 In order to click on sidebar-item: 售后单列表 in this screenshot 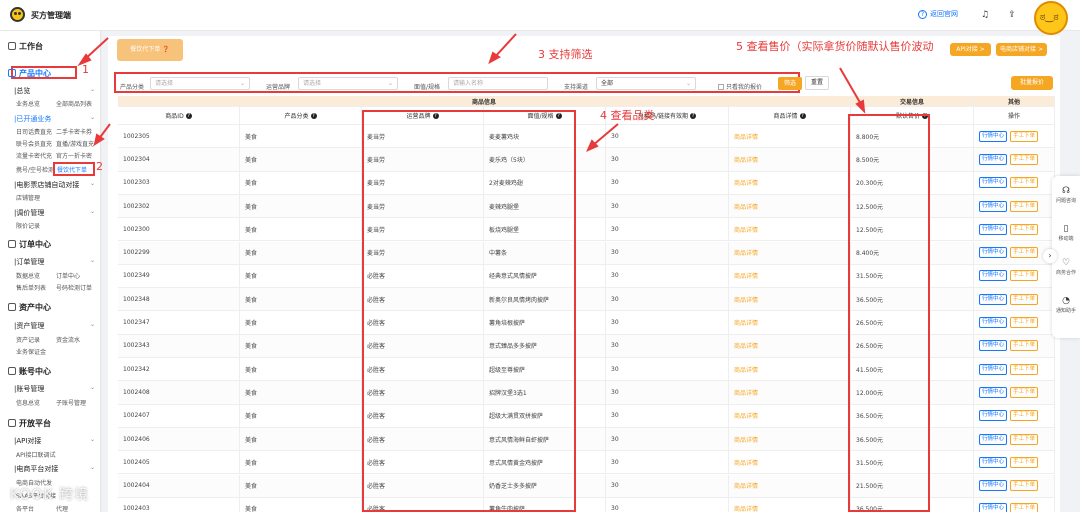, I will do `click(31, 287)`.